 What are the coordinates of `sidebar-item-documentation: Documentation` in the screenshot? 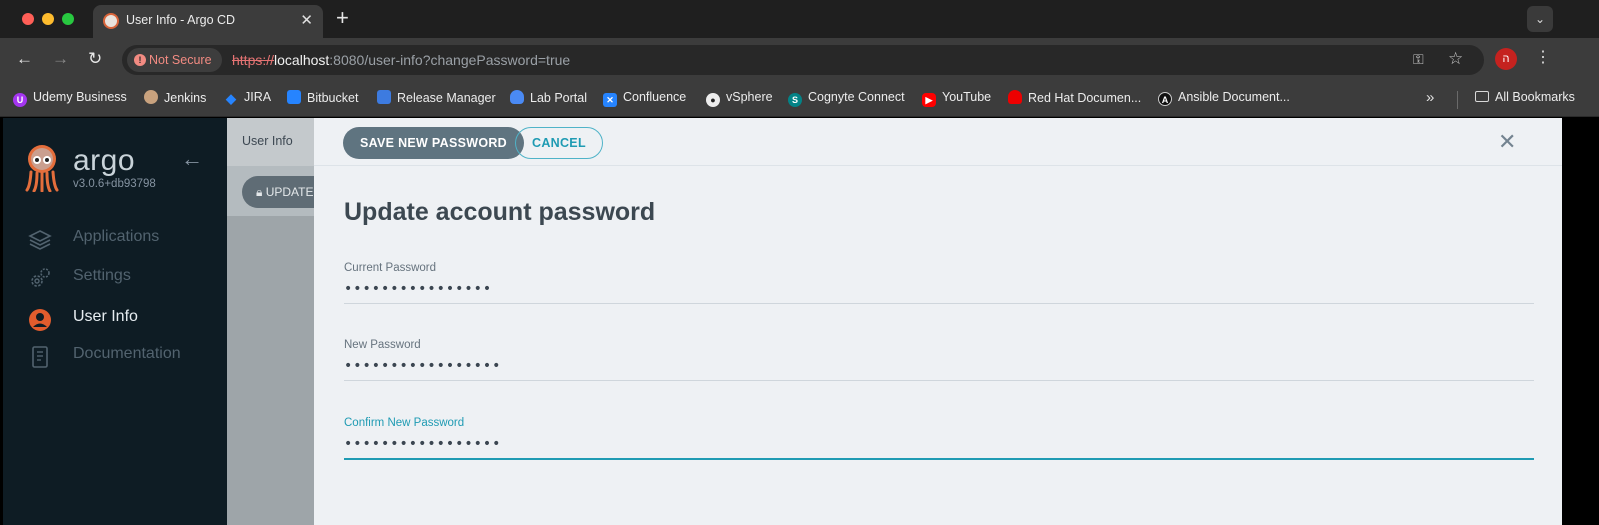 It's located at (123, 356).